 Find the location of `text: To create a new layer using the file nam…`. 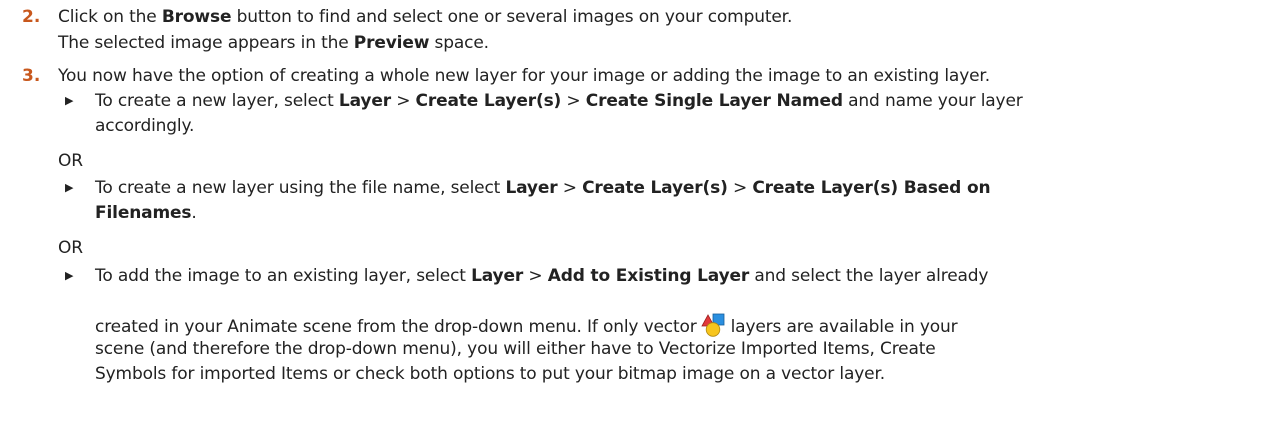

text: To create a new layer using the file nam… is located at coordinates (300, 188).